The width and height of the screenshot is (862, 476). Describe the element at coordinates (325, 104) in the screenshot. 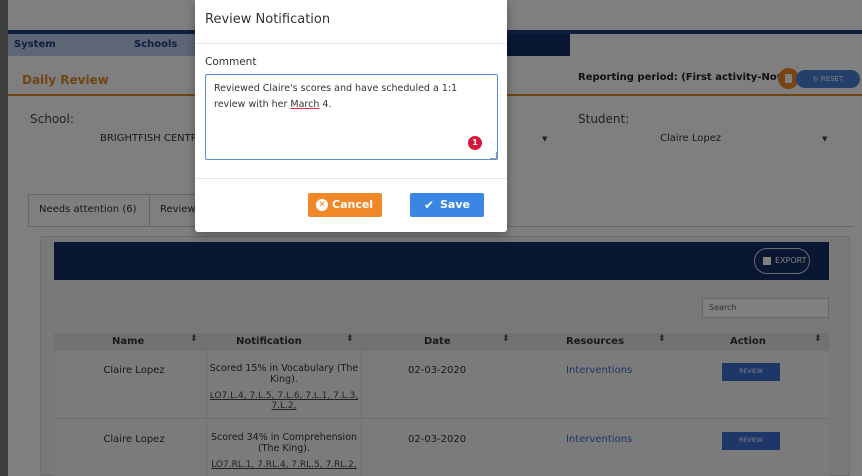

I see `comment-text-end: 4.` at that location.